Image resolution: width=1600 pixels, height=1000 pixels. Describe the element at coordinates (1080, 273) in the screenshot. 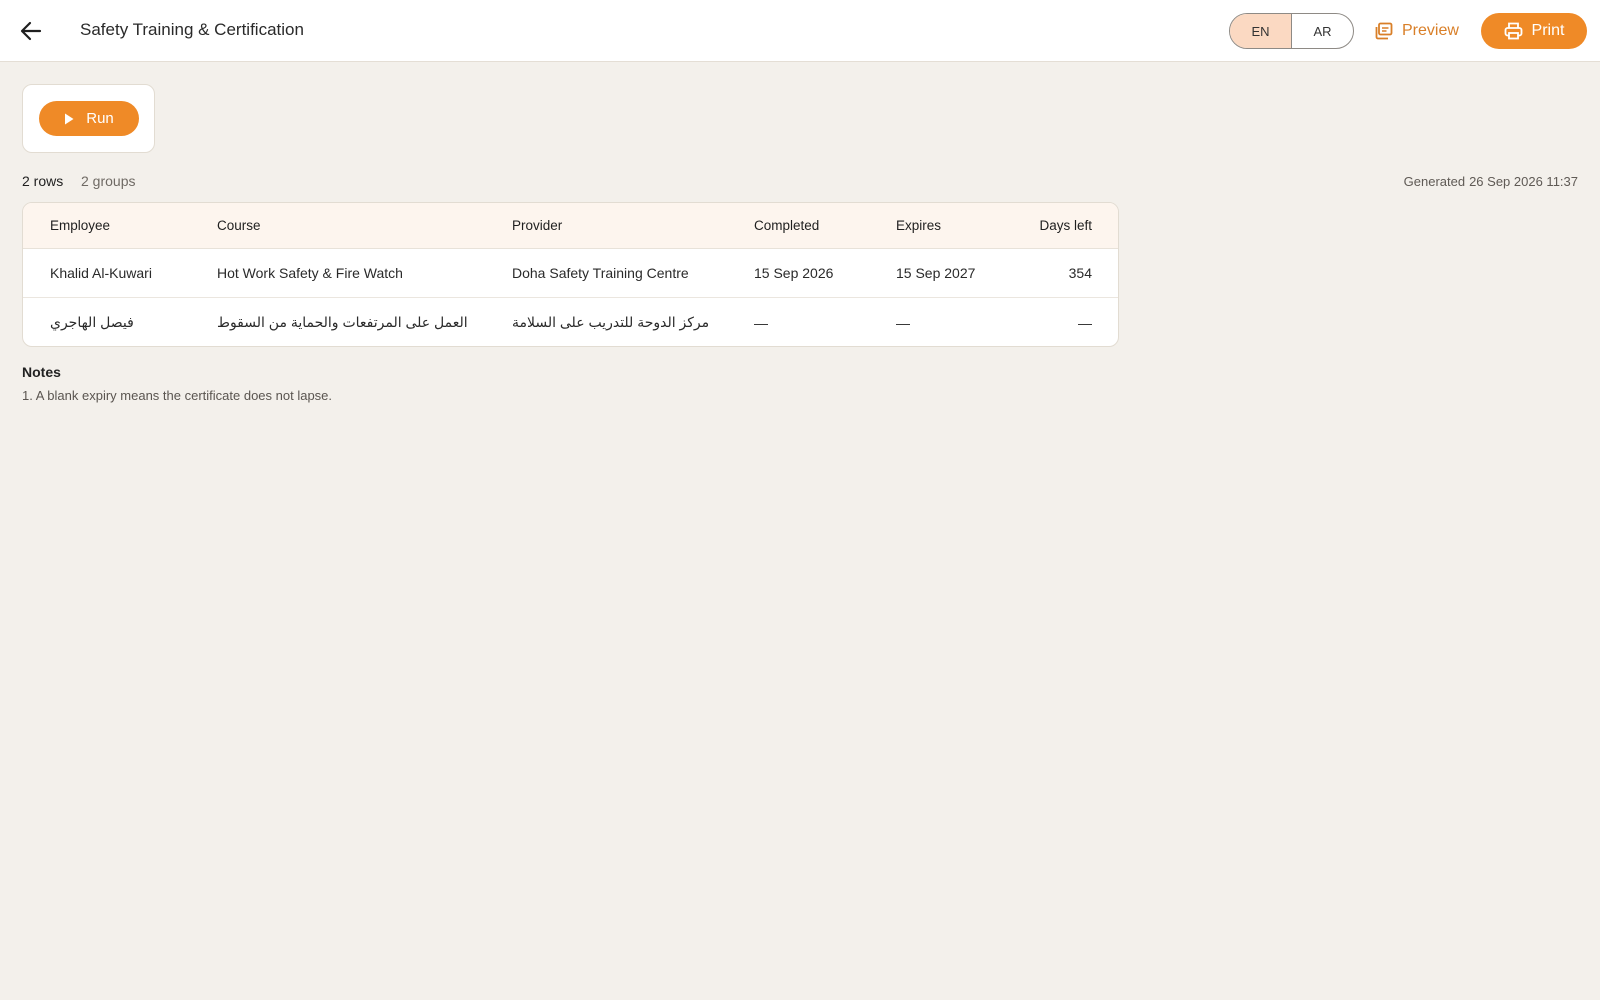

I see `cell-days-left: 354` at that location.